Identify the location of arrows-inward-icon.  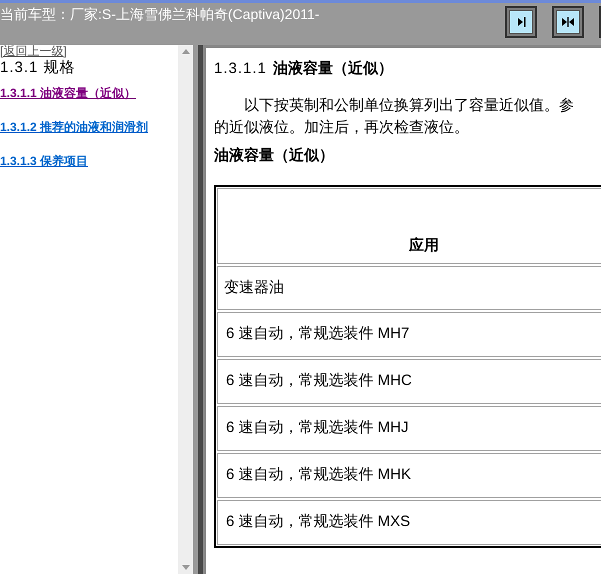
(568, 22).